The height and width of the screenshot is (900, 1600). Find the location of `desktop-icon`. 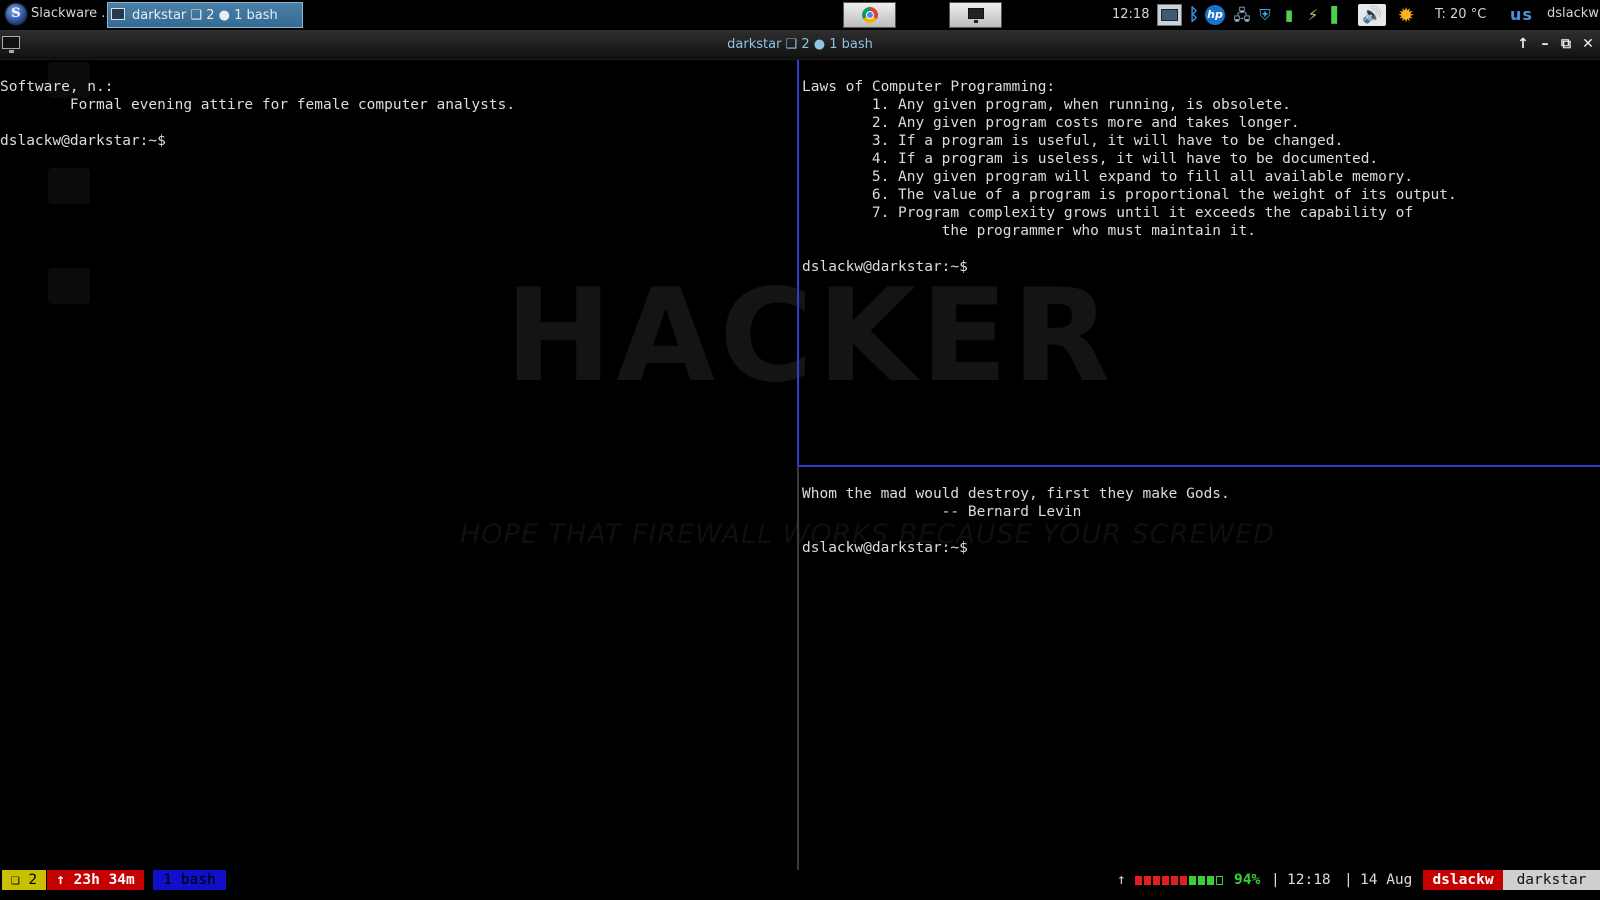

desktop-icon is located at coordinates (976, 15).